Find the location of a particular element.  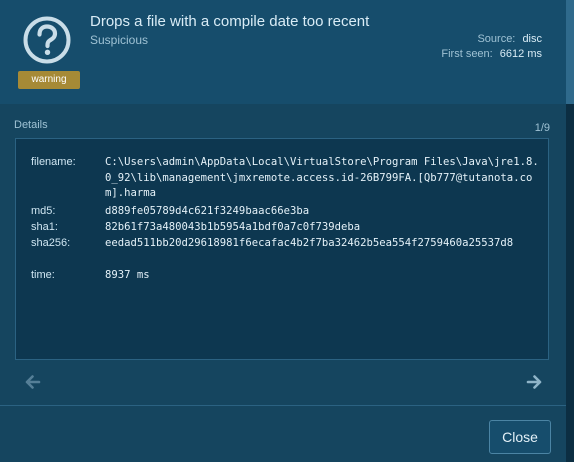

details-pager: 1/9 is located at coordinates (542, 128).